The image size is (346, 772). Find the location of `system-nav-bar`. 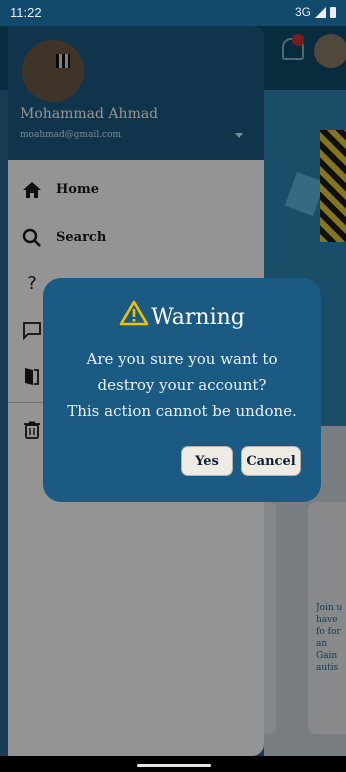

system-nav-bar is located at coordinates (173, 764).